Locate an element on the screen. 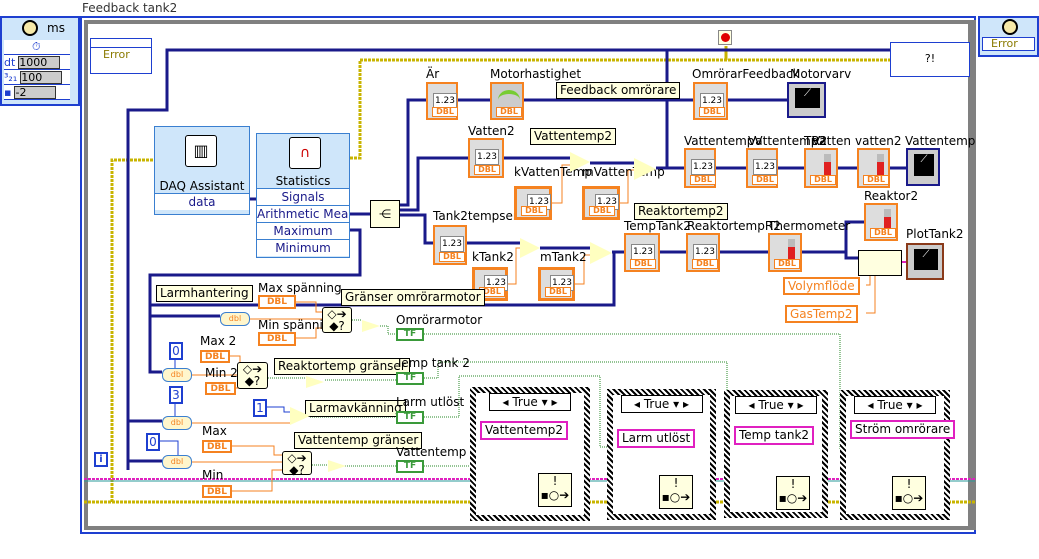 This screenshot has width=1039, height=559. case-structure-1: ◂ True ▾ ▸ Vattentemp2 ! ▪○➔ is located at coordinates (530, 454).